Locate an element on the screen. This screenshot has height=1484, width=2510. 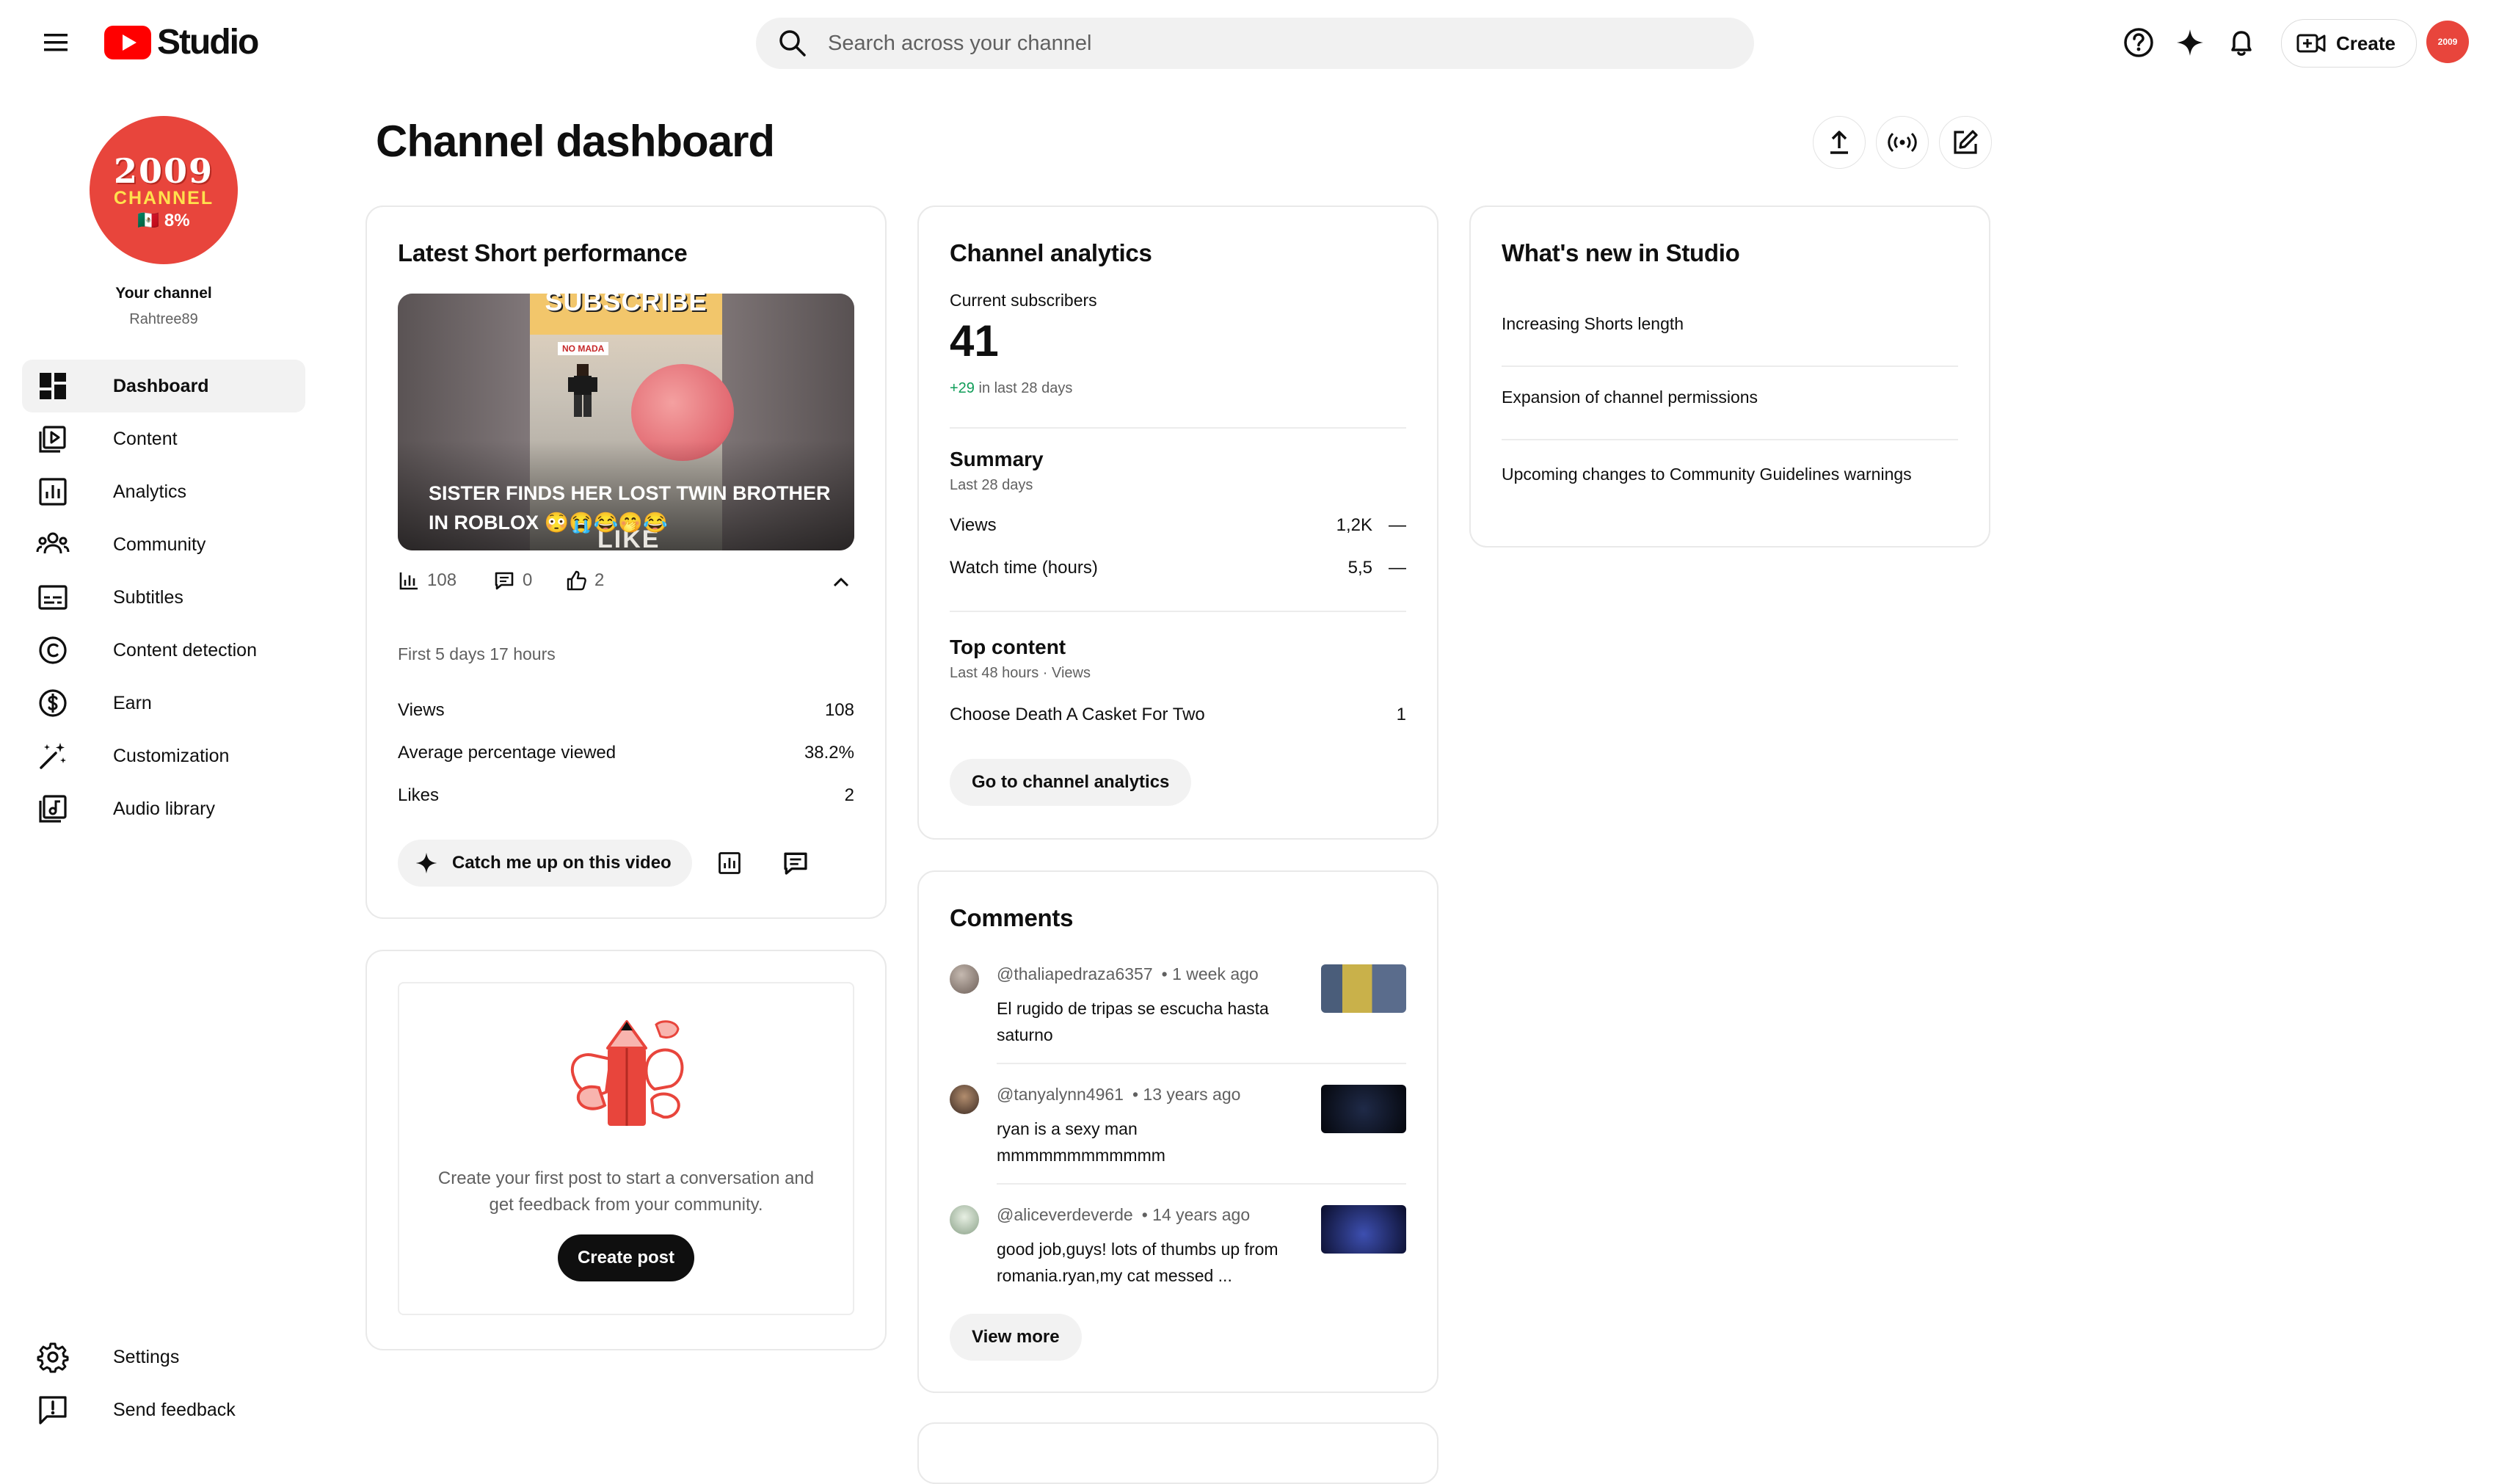
video-comments-button is located at coordinates (795, 863).